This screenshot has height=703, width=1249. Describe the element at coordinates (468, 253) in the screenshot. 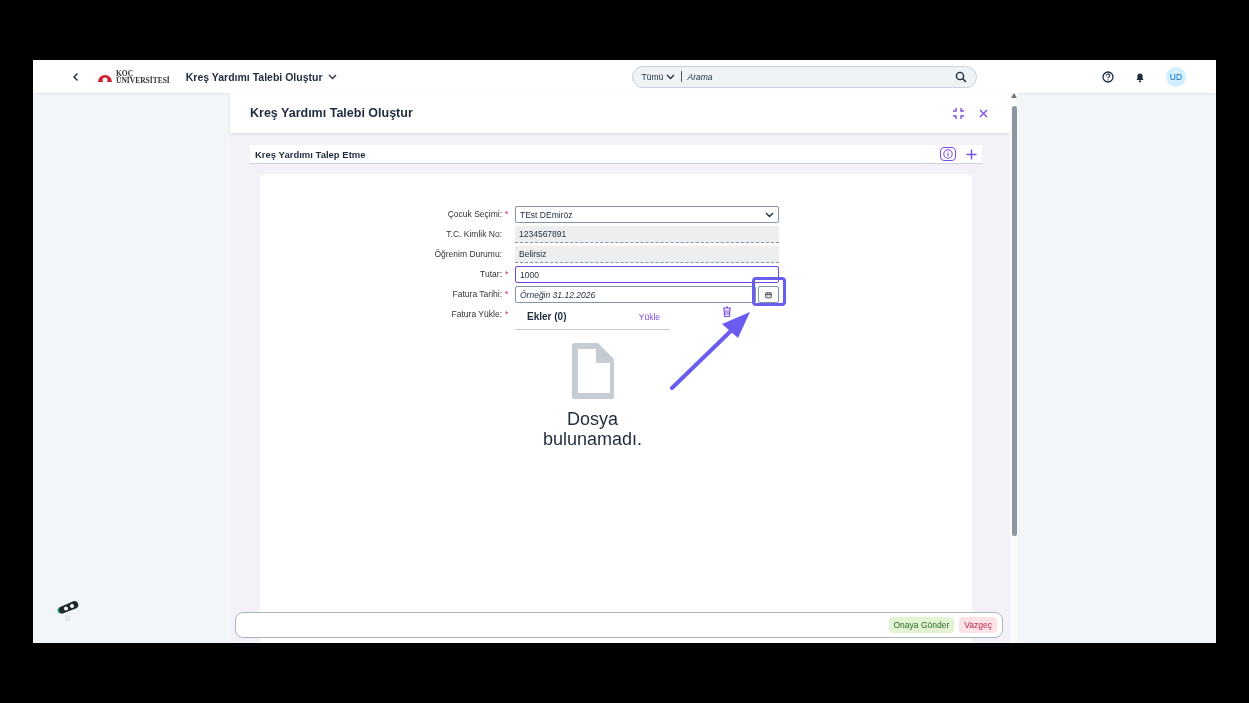

I see `field-label: Öğrenim Durumu:` at that location.